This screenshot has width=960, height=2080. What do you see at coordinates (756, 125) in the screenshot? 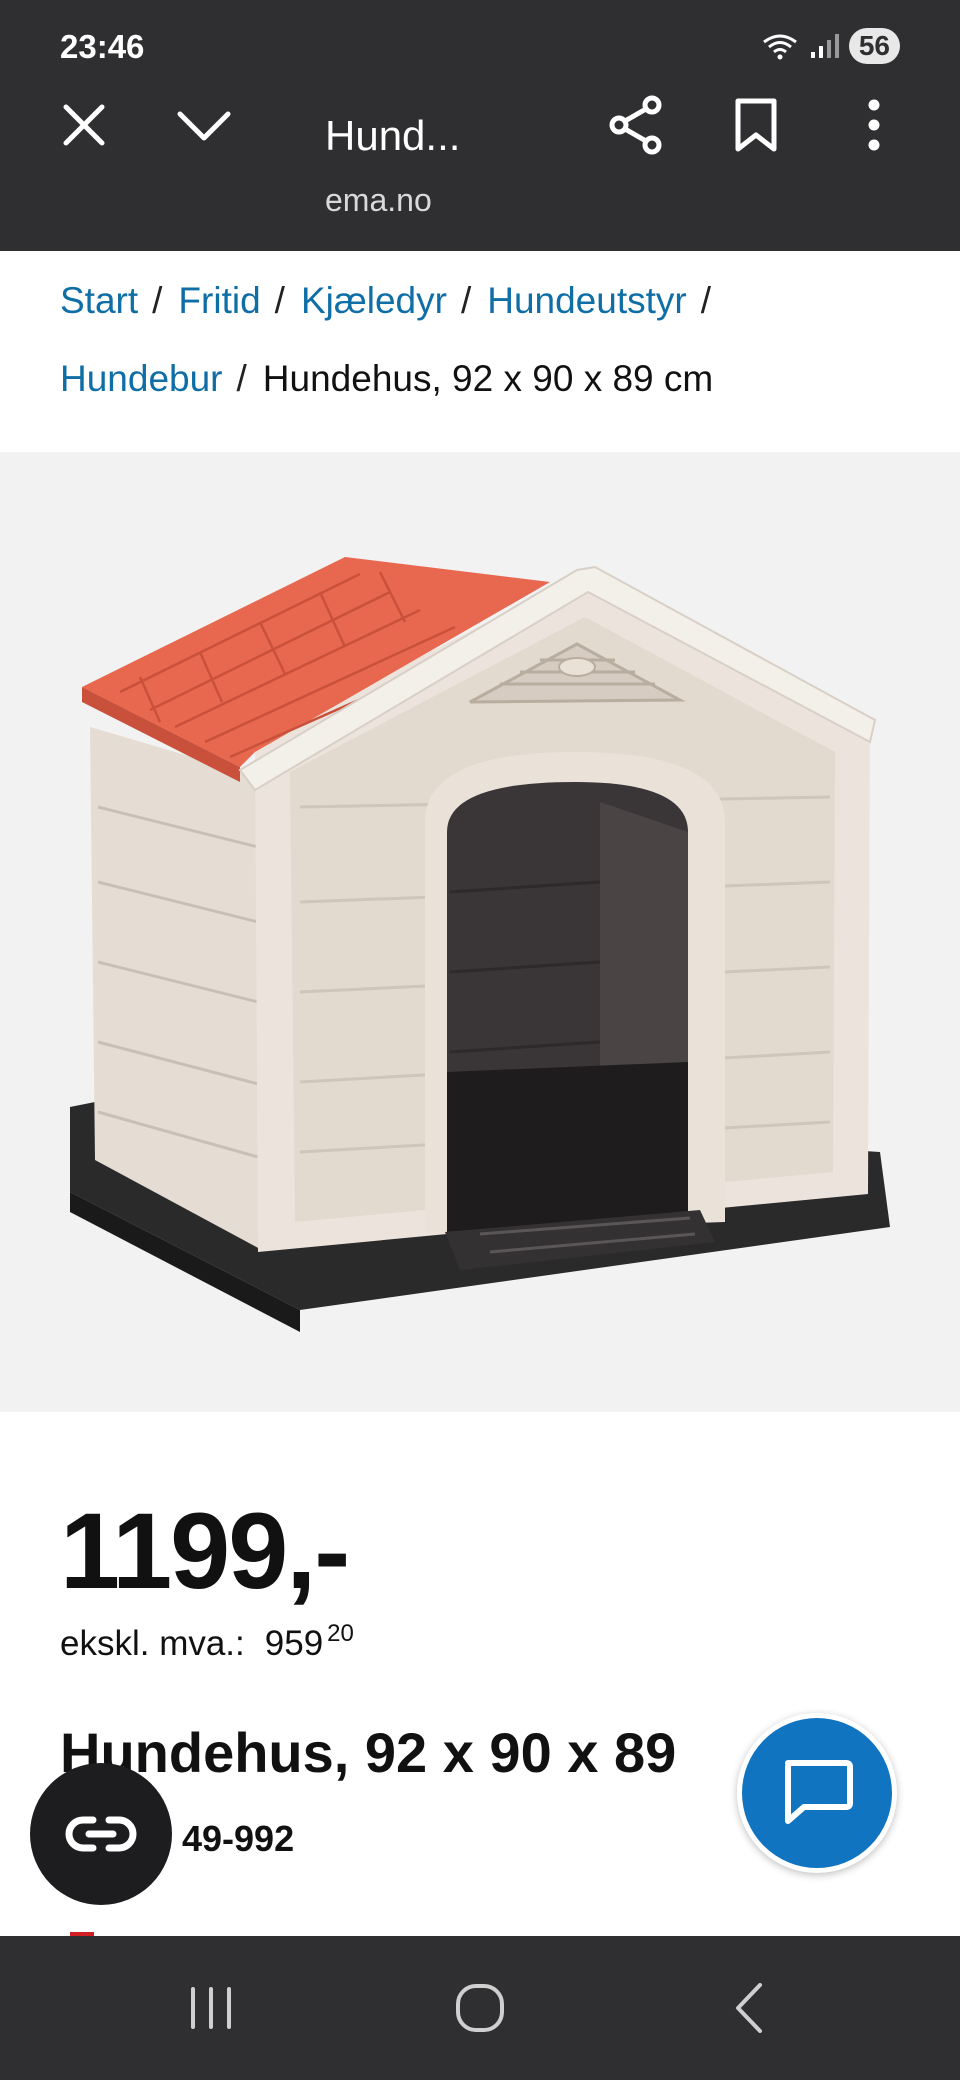
I see `bookmark-icon` at bounding box center [756, 125].